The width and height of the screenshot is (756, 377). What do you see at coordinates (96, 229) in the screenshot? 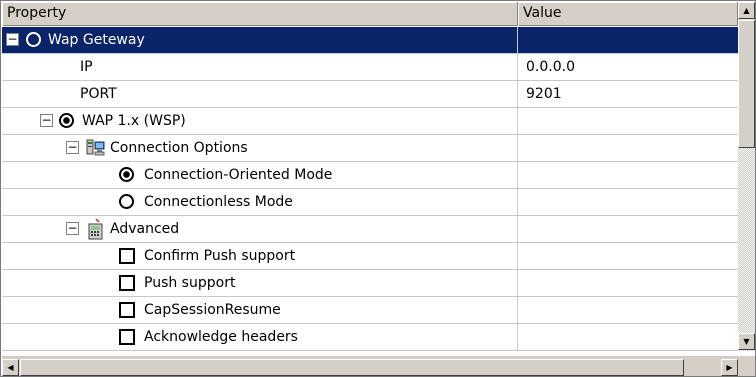
I see `device-settings-icon` at bounding box center [96, 229].